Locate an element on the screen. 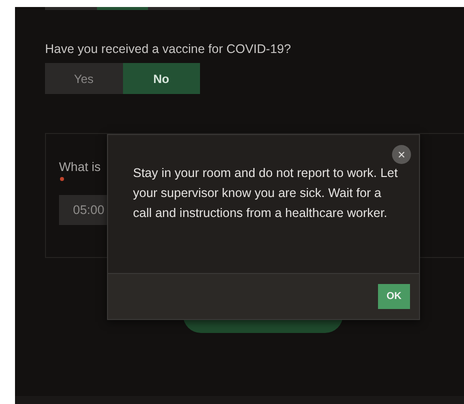 The image size is (464, 404). question-label: Have you received a vaccine for COVID-19? is located at coordinates (168, 49).